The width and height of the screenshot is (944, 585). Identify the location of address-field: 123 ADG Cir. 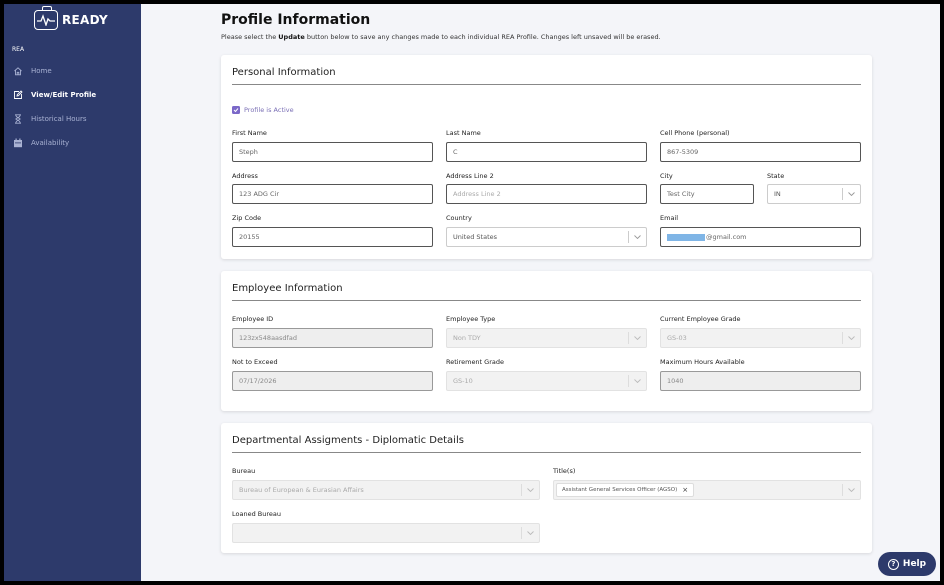
(332, 194).